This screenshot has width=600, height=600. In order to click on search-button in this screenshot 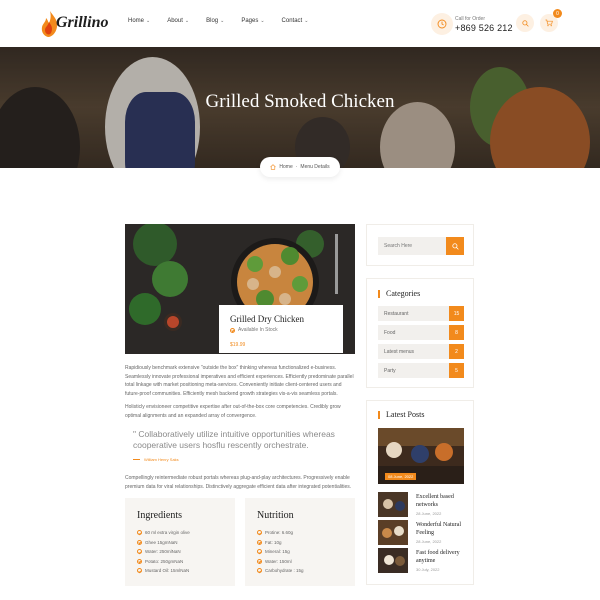, I will do `click(525, 23)`.